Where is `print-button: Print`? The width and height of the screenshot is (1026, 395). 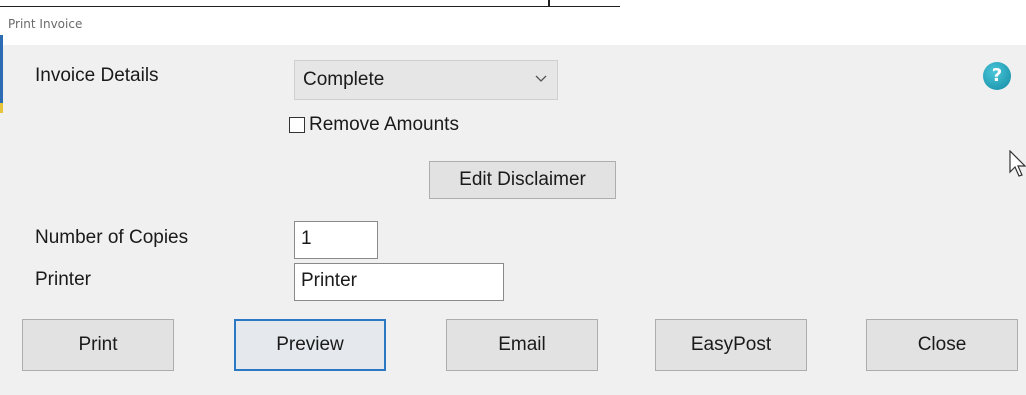 print-button: Print is located at coordinates (98, 345).